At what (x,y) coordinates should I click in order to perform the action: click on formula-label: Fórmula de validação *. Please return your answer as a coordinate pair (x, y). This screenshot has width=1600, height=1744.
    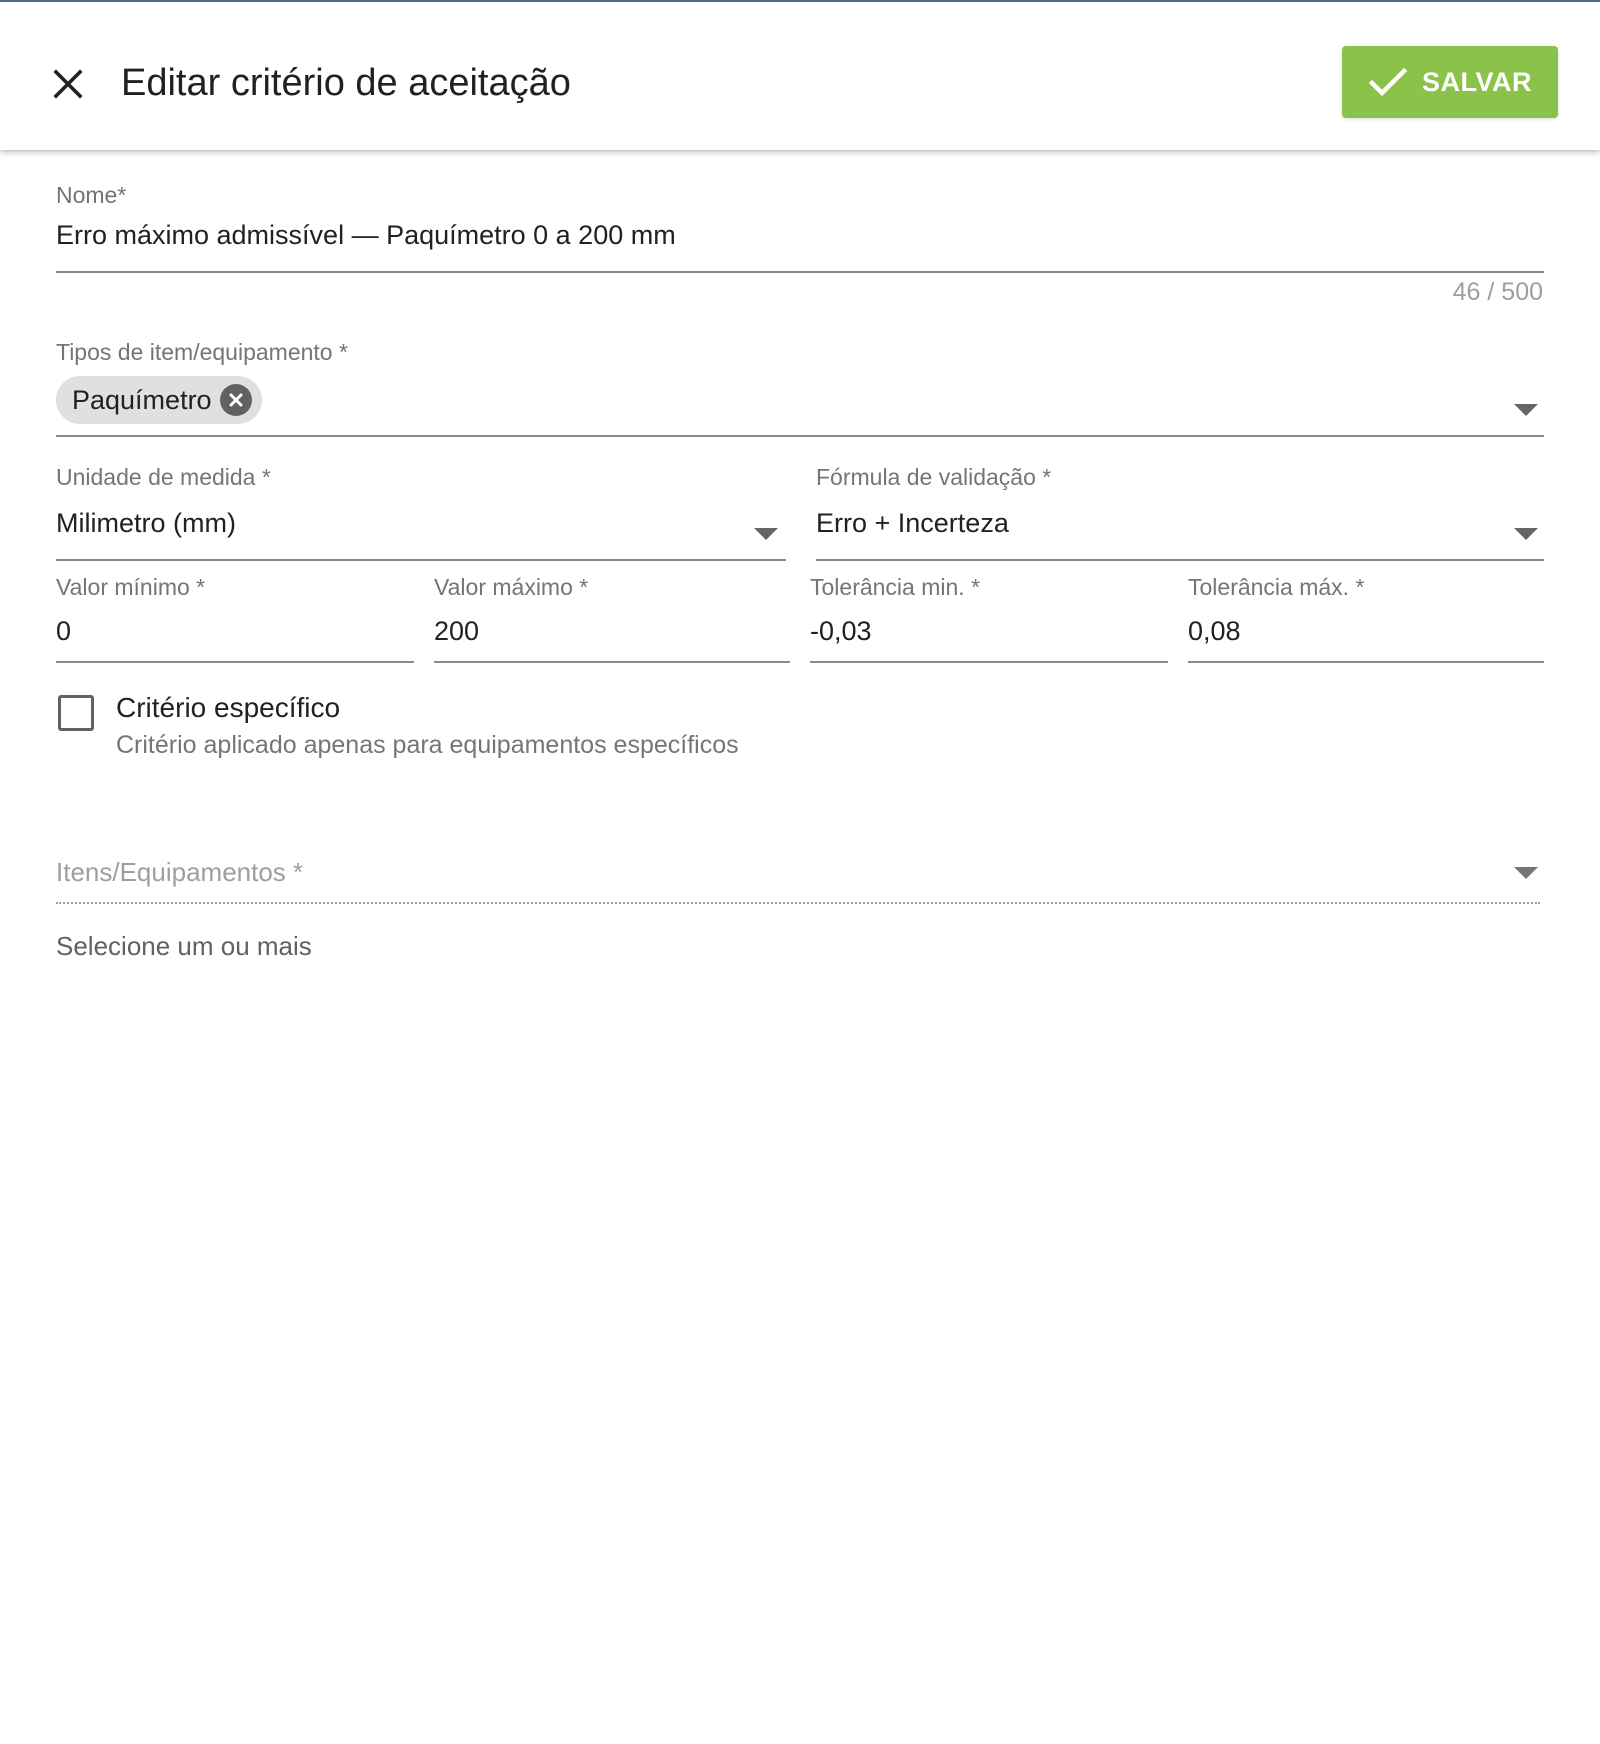
    Looking at the image, I should click on (934, 477).